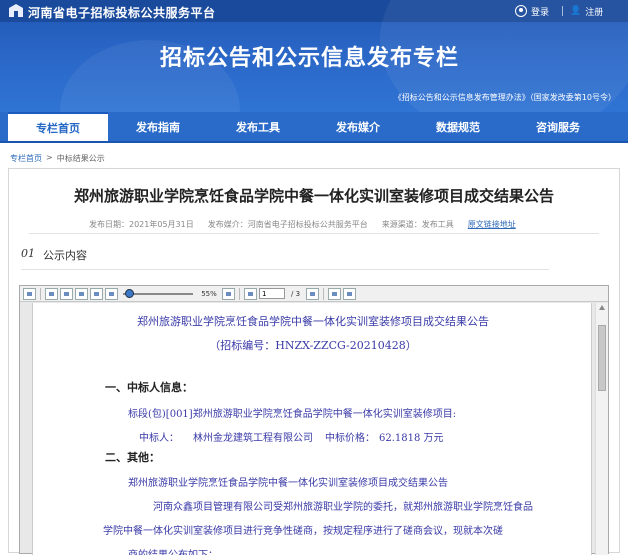 The width and height of the screenshot is (628, 555). I want to click on register-button: 👤 注册, so click(586, 11).